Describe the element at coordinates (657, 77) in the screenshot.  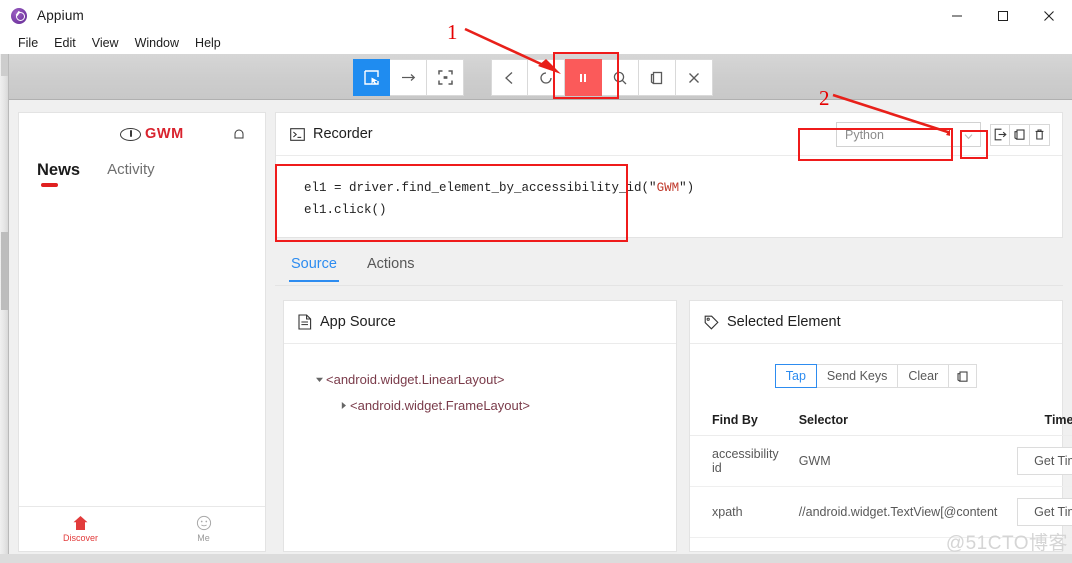
I see `copy-xml-button` at that location.